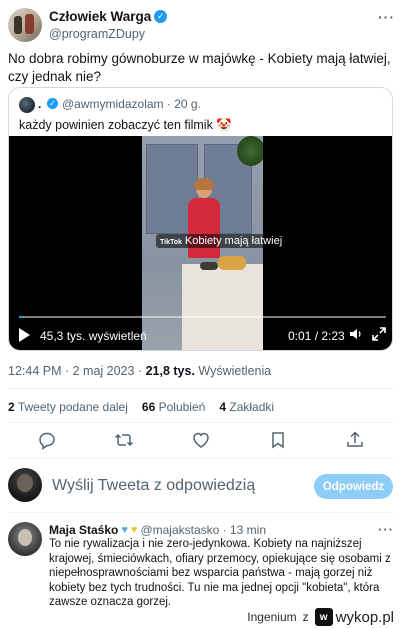 This screenshot has height=628, width=400. I want to click on reply-button: Odpowiedz, so click(353, 486).